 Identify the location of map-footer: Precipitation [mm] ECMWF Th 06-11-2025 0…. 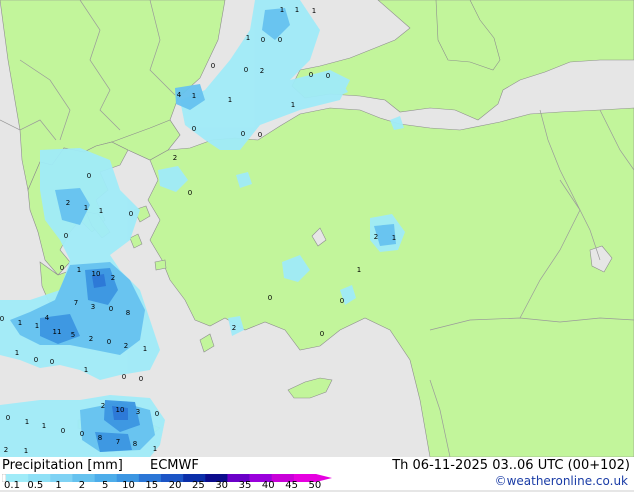
(317, 474).